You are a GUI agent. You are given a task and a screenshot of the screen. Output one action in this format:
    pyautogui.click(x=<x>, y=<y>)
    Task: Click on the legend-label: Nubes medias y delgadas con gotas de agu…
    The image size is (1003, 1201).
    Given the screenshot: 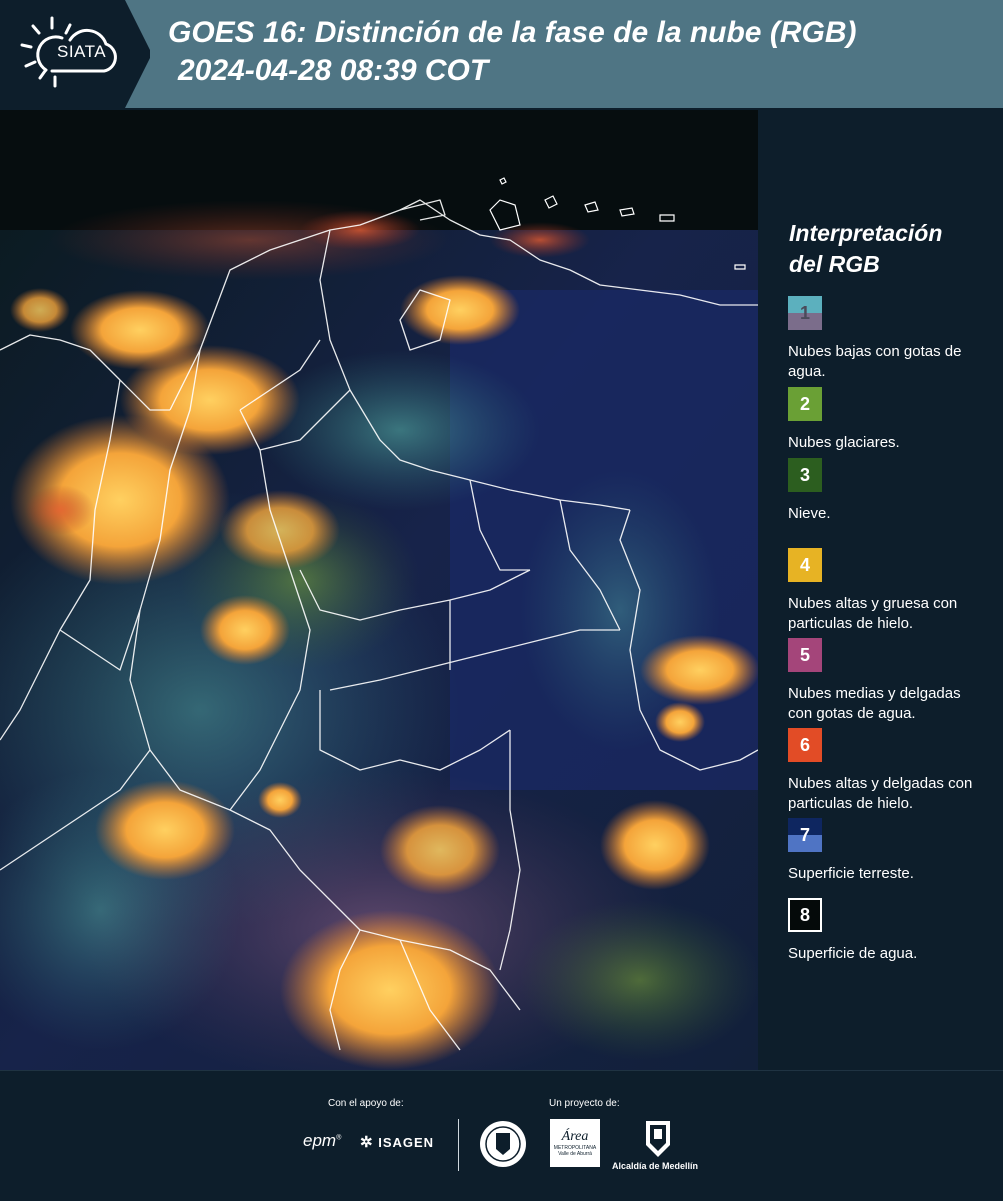 What is the action you would take?
    pyautogui.click(x=874, y=703)
    